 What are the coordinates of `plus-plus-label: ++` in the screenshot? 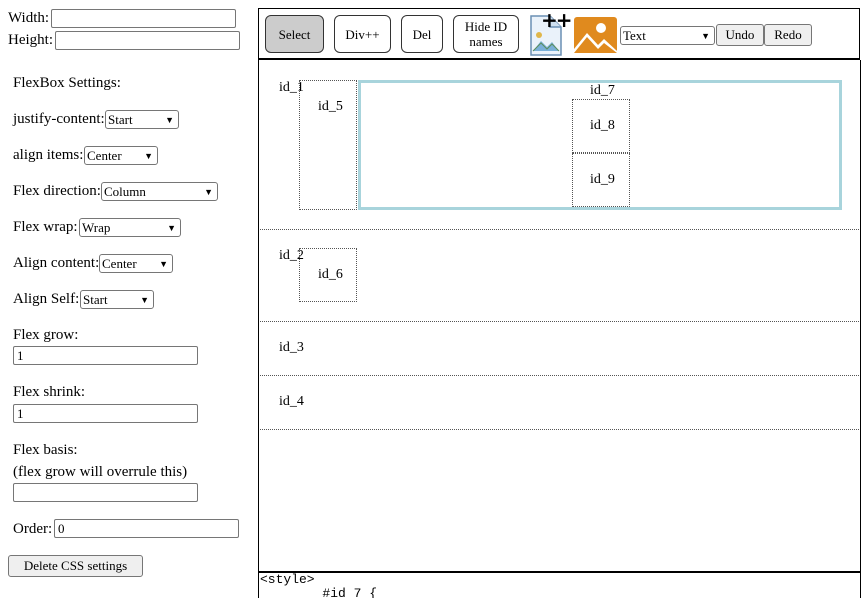 It's located at (556, 20).